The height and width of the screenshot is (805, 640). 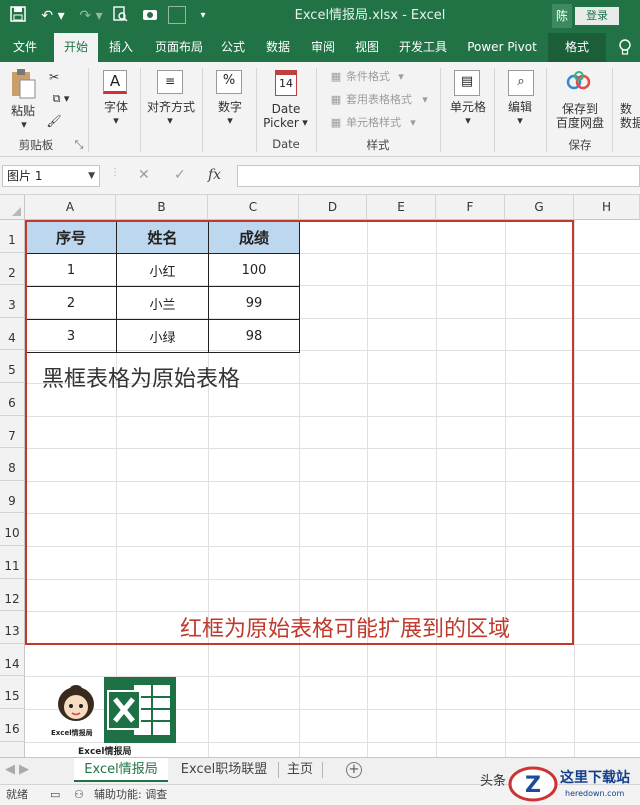 I want to click on font-button: 字体, so click(x=116, y=107).